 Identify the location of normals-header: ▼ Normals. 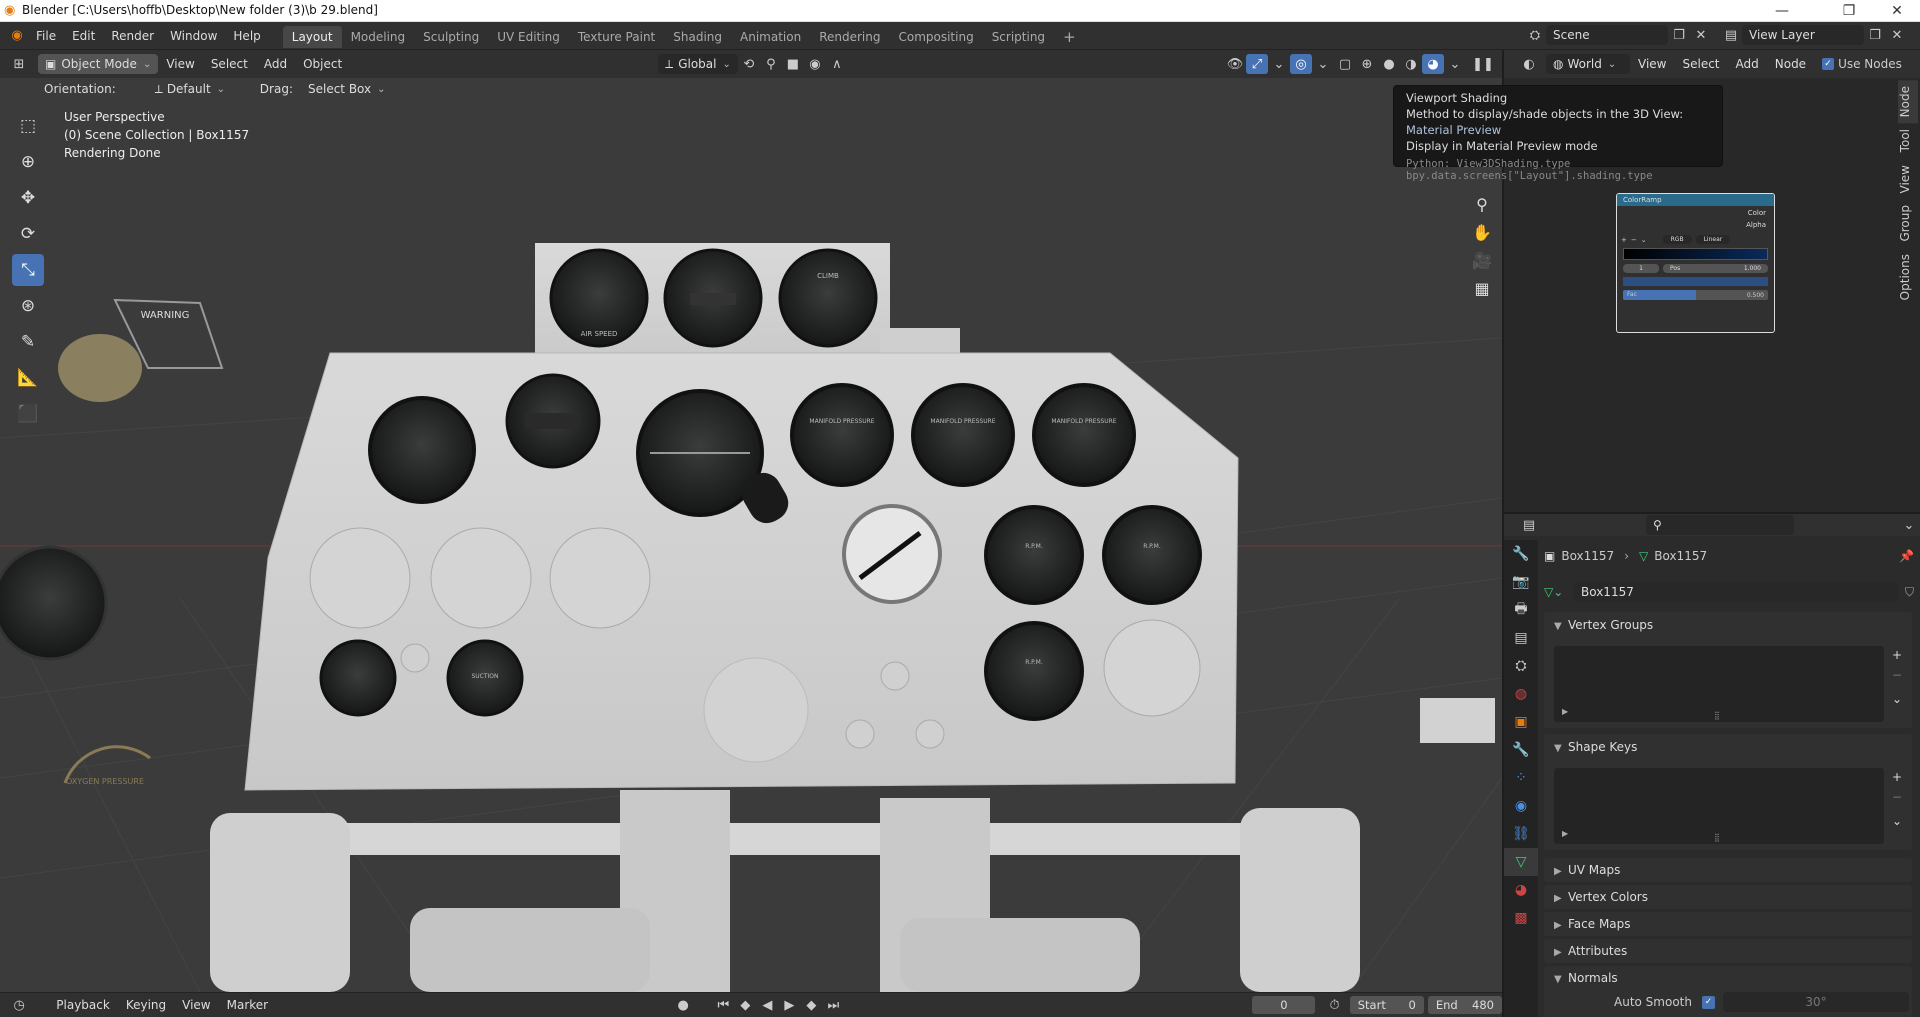
(1728, 978).